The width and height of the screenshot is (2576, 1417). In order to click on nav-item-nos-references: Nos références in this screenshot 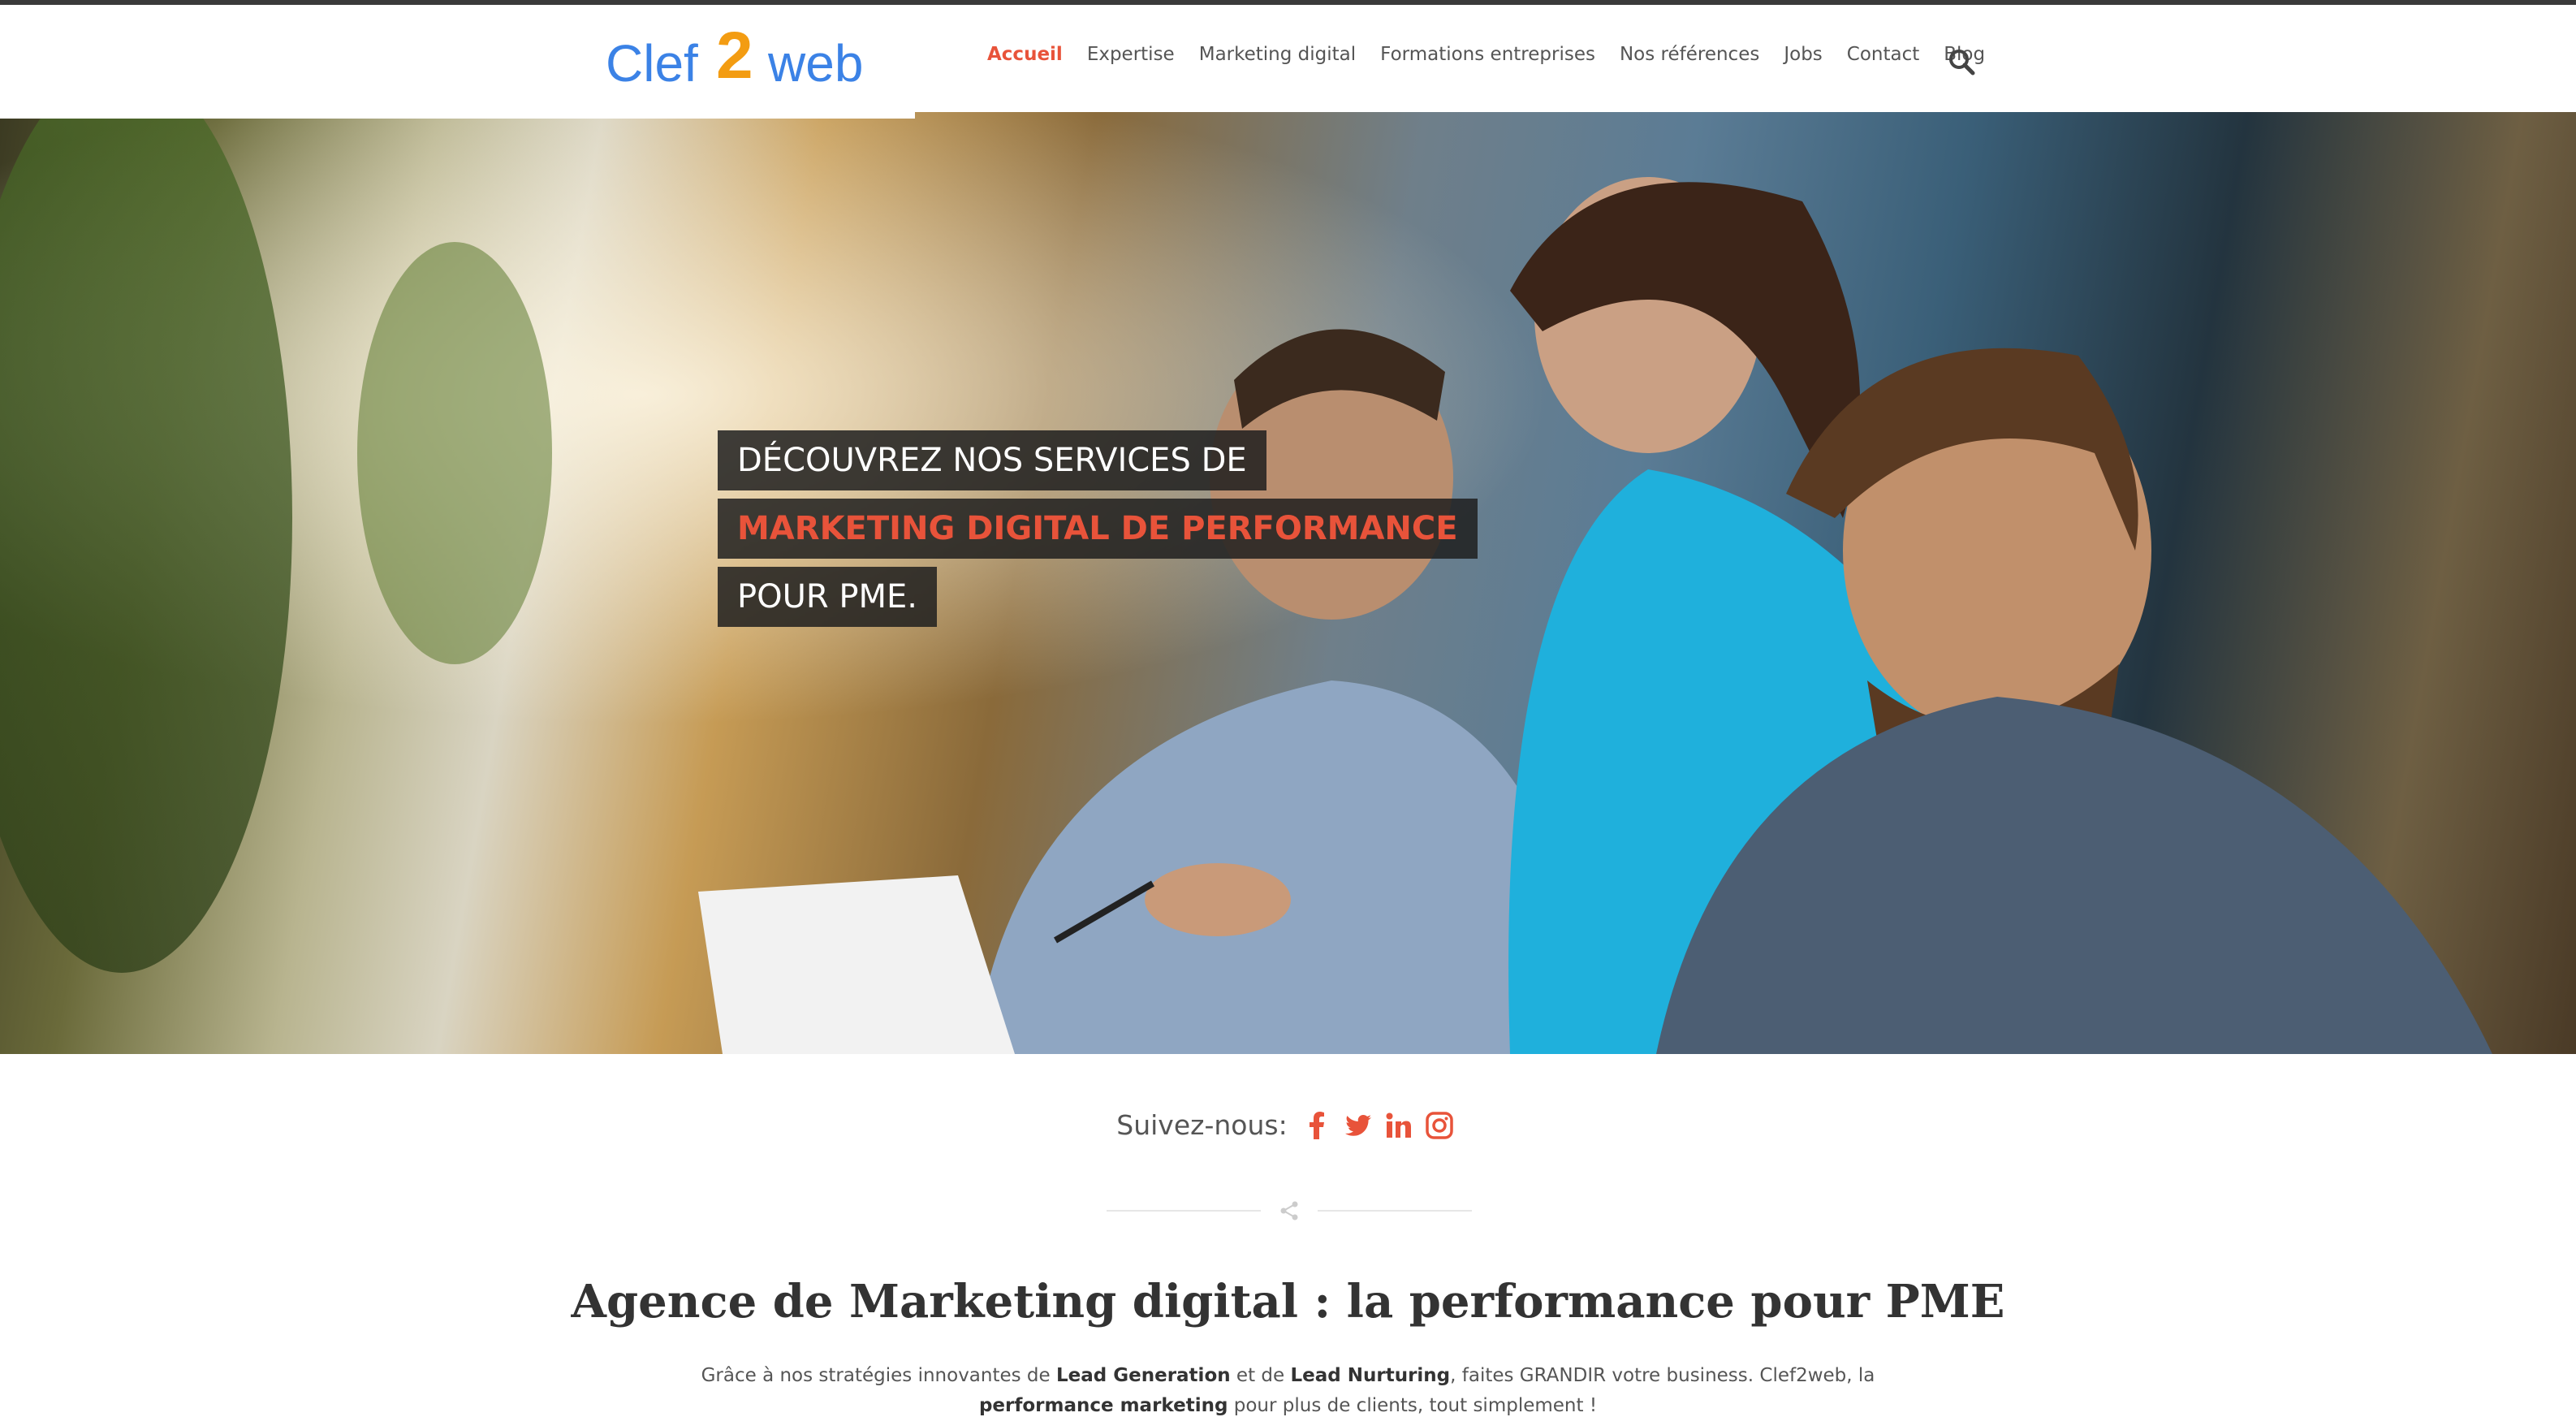, I will do `click(1690, 54)`.